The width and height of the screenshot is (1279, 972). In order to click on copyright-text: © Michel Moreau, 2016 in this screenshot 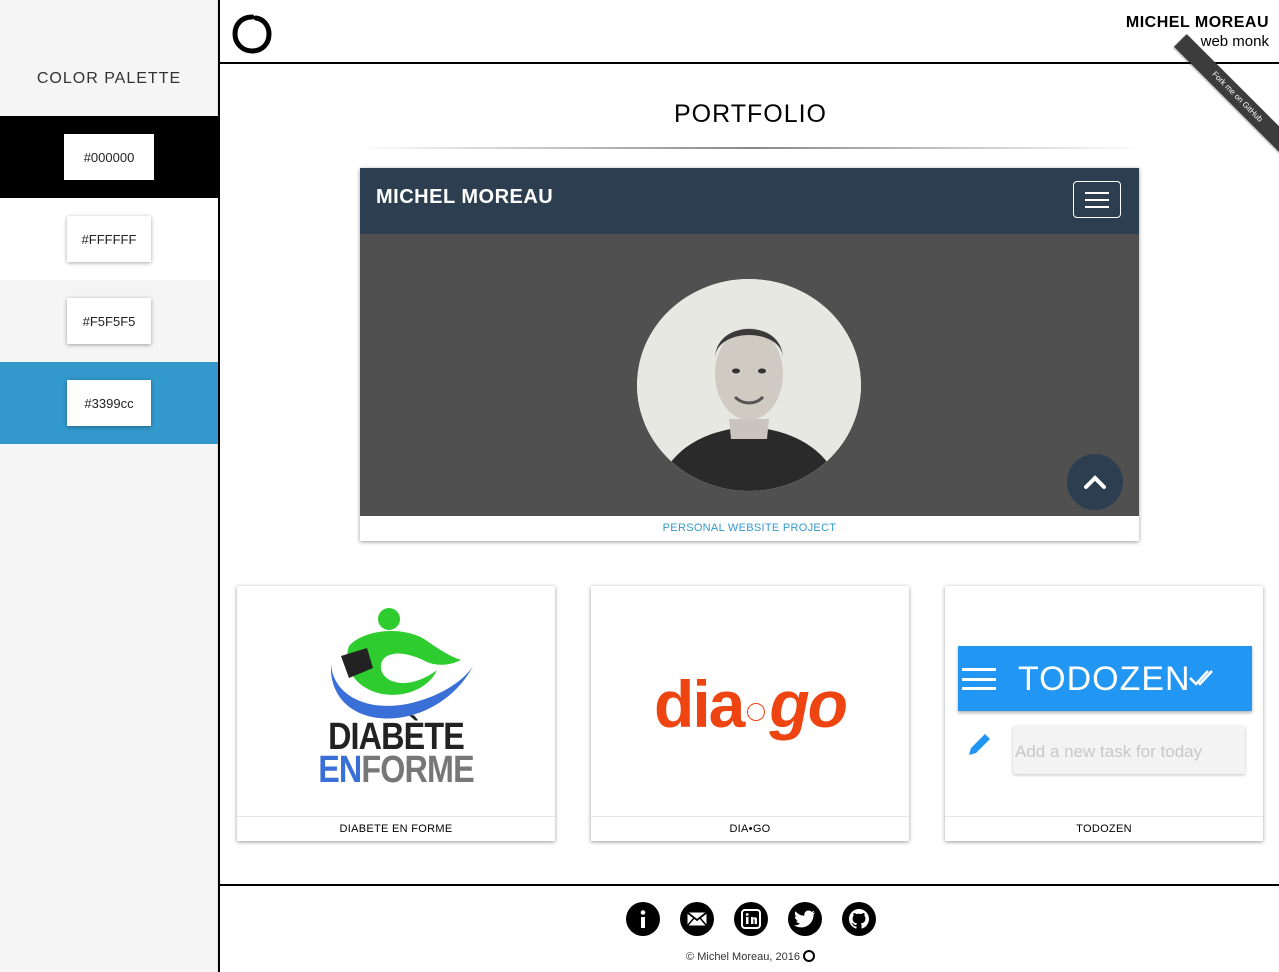, I will do `click(743, 957)`.